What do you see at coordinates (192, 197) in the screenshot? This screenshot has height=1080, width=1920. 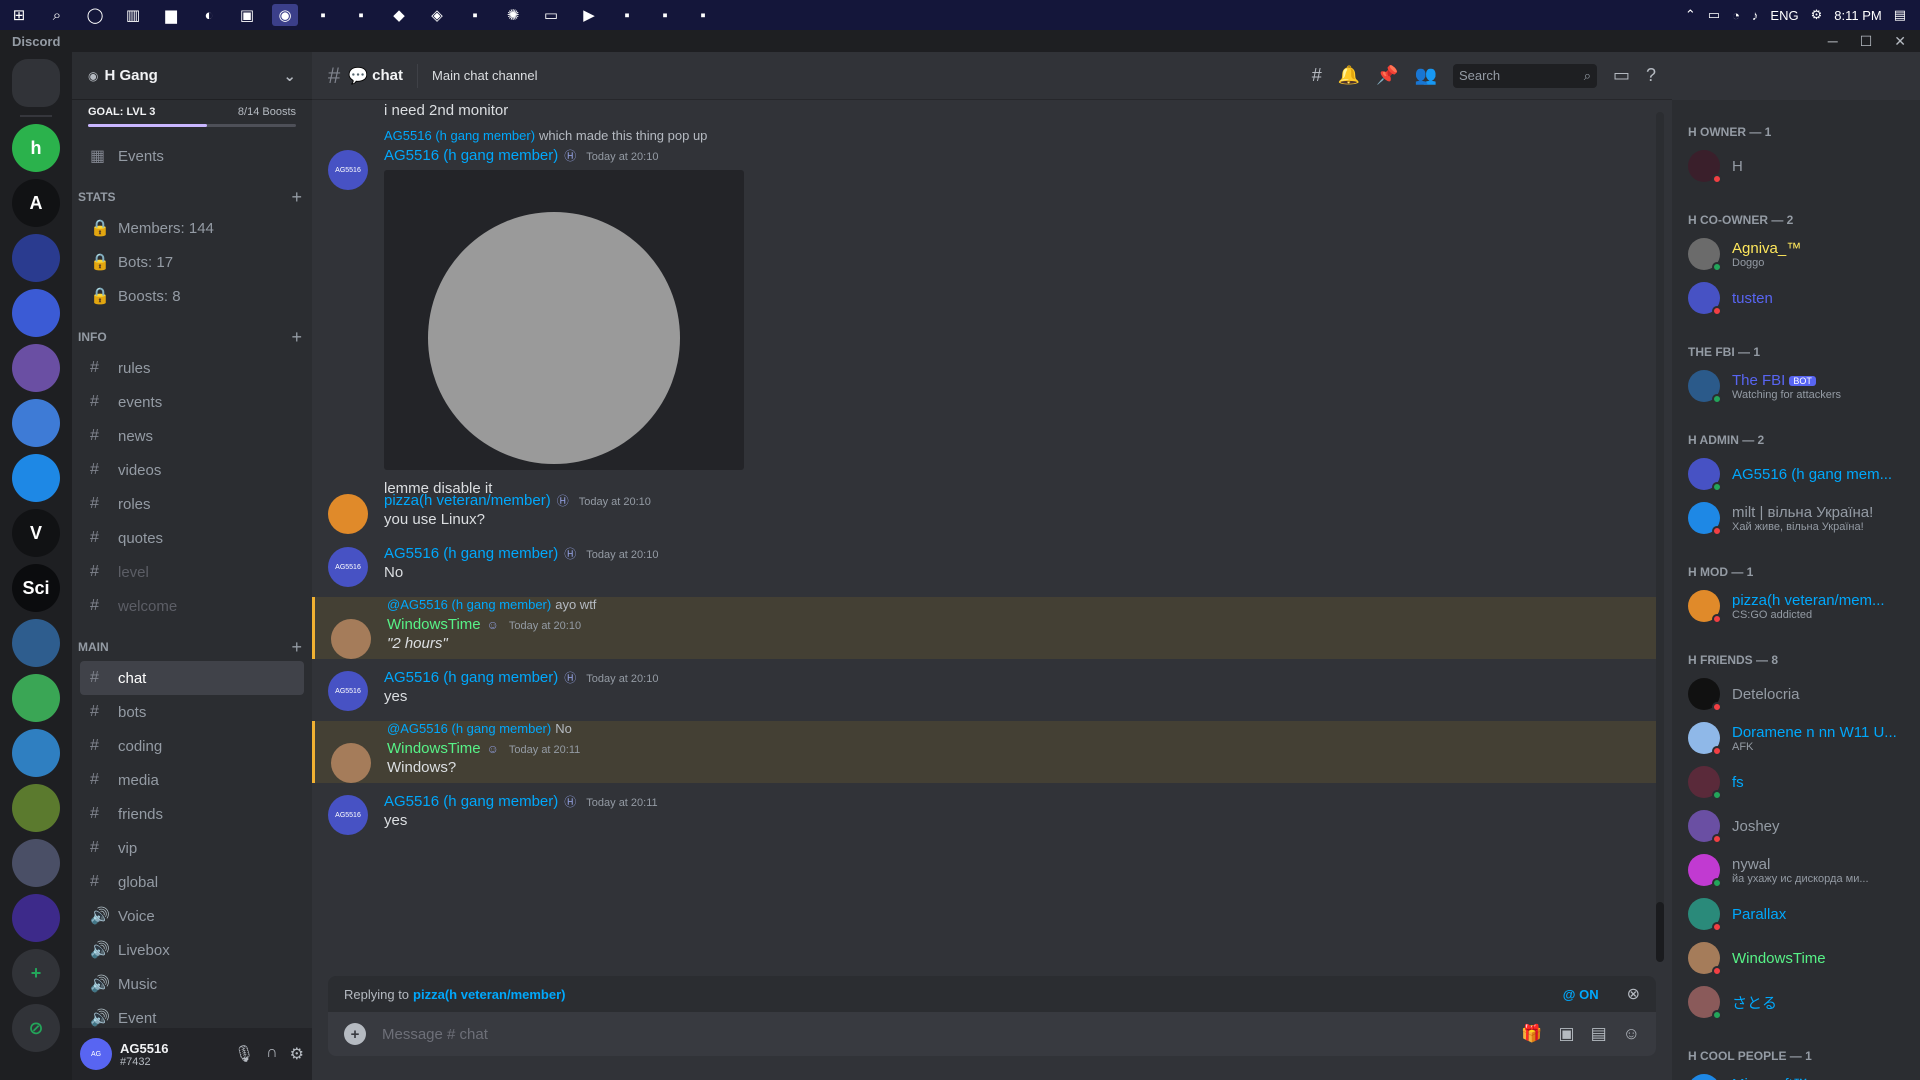 I see `category-stats: STATS +` at bounding box center [192, 197].